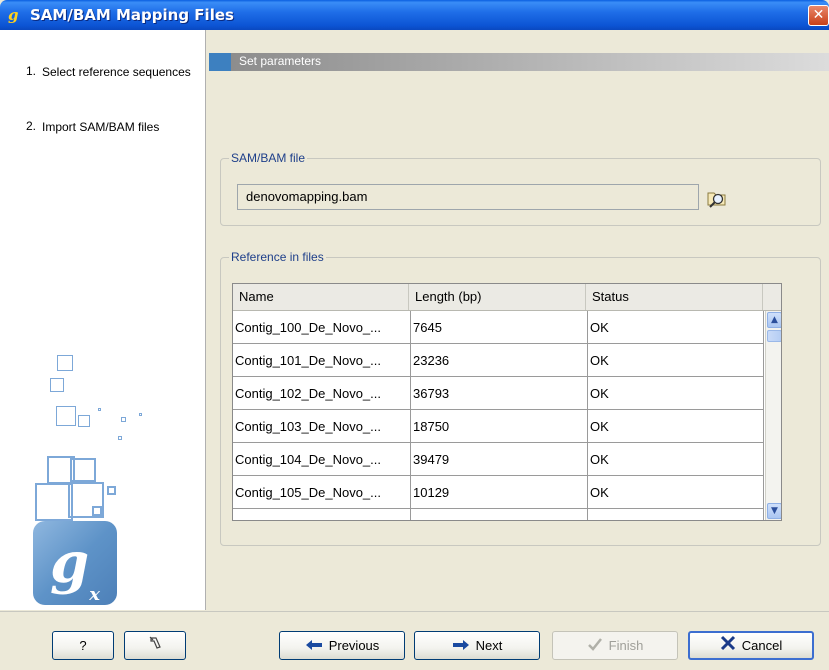 The width and height of the screenshot is (829, 670). I want to click on table-row: Contig_100_De_Novo_... 7645 OK, so click(498, 327).